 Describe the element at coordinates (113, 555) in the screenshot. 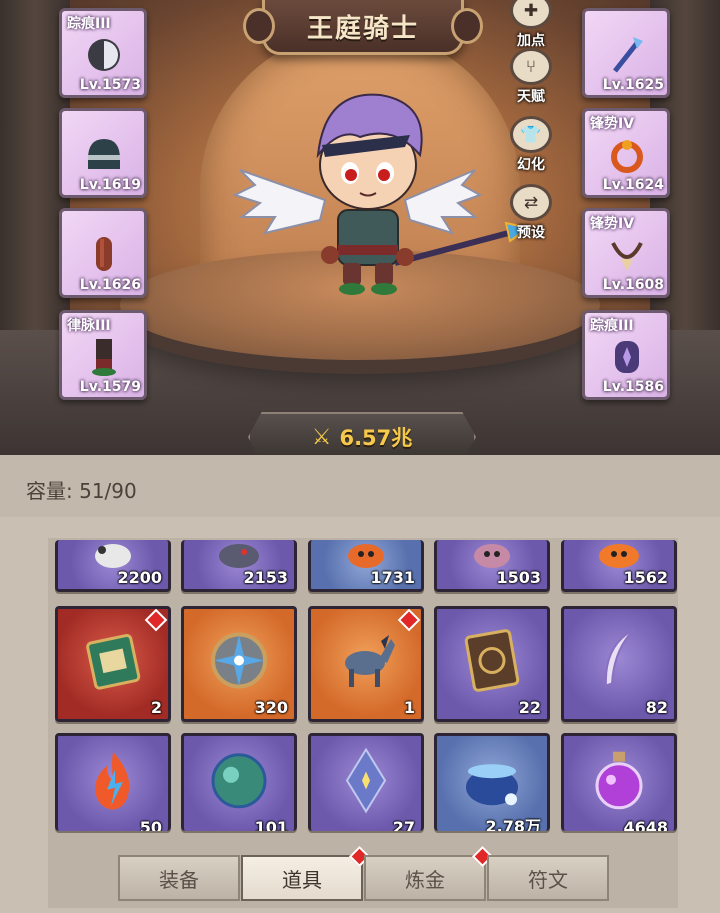

I see `pet-bird-icon` at that location.